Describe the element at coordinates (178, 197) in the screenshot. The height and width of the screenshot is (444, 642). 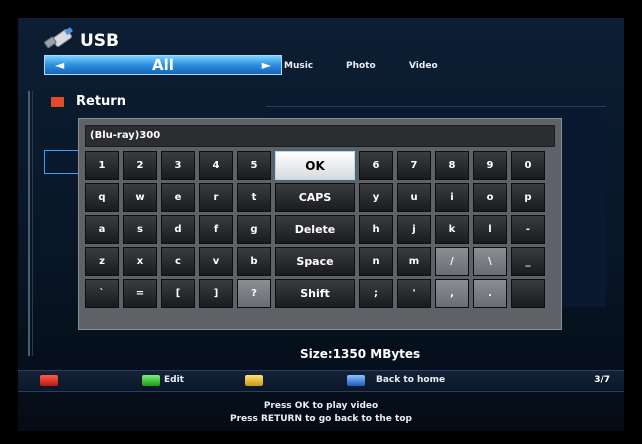
I see `key-e: e` at that location.